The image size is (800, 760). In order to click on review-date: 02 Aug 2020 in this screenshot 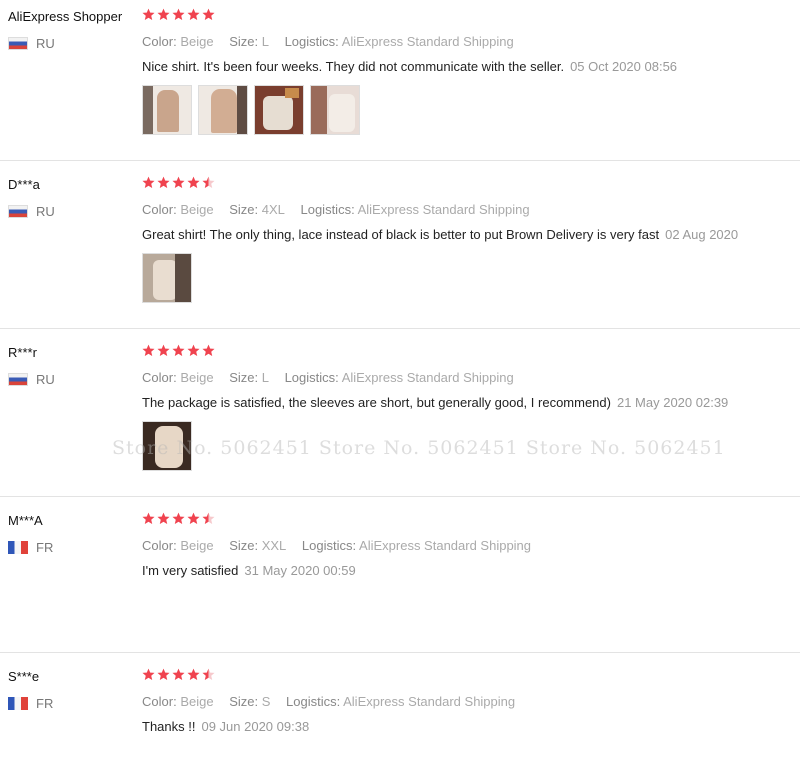, I will do `click(702, 234)`.